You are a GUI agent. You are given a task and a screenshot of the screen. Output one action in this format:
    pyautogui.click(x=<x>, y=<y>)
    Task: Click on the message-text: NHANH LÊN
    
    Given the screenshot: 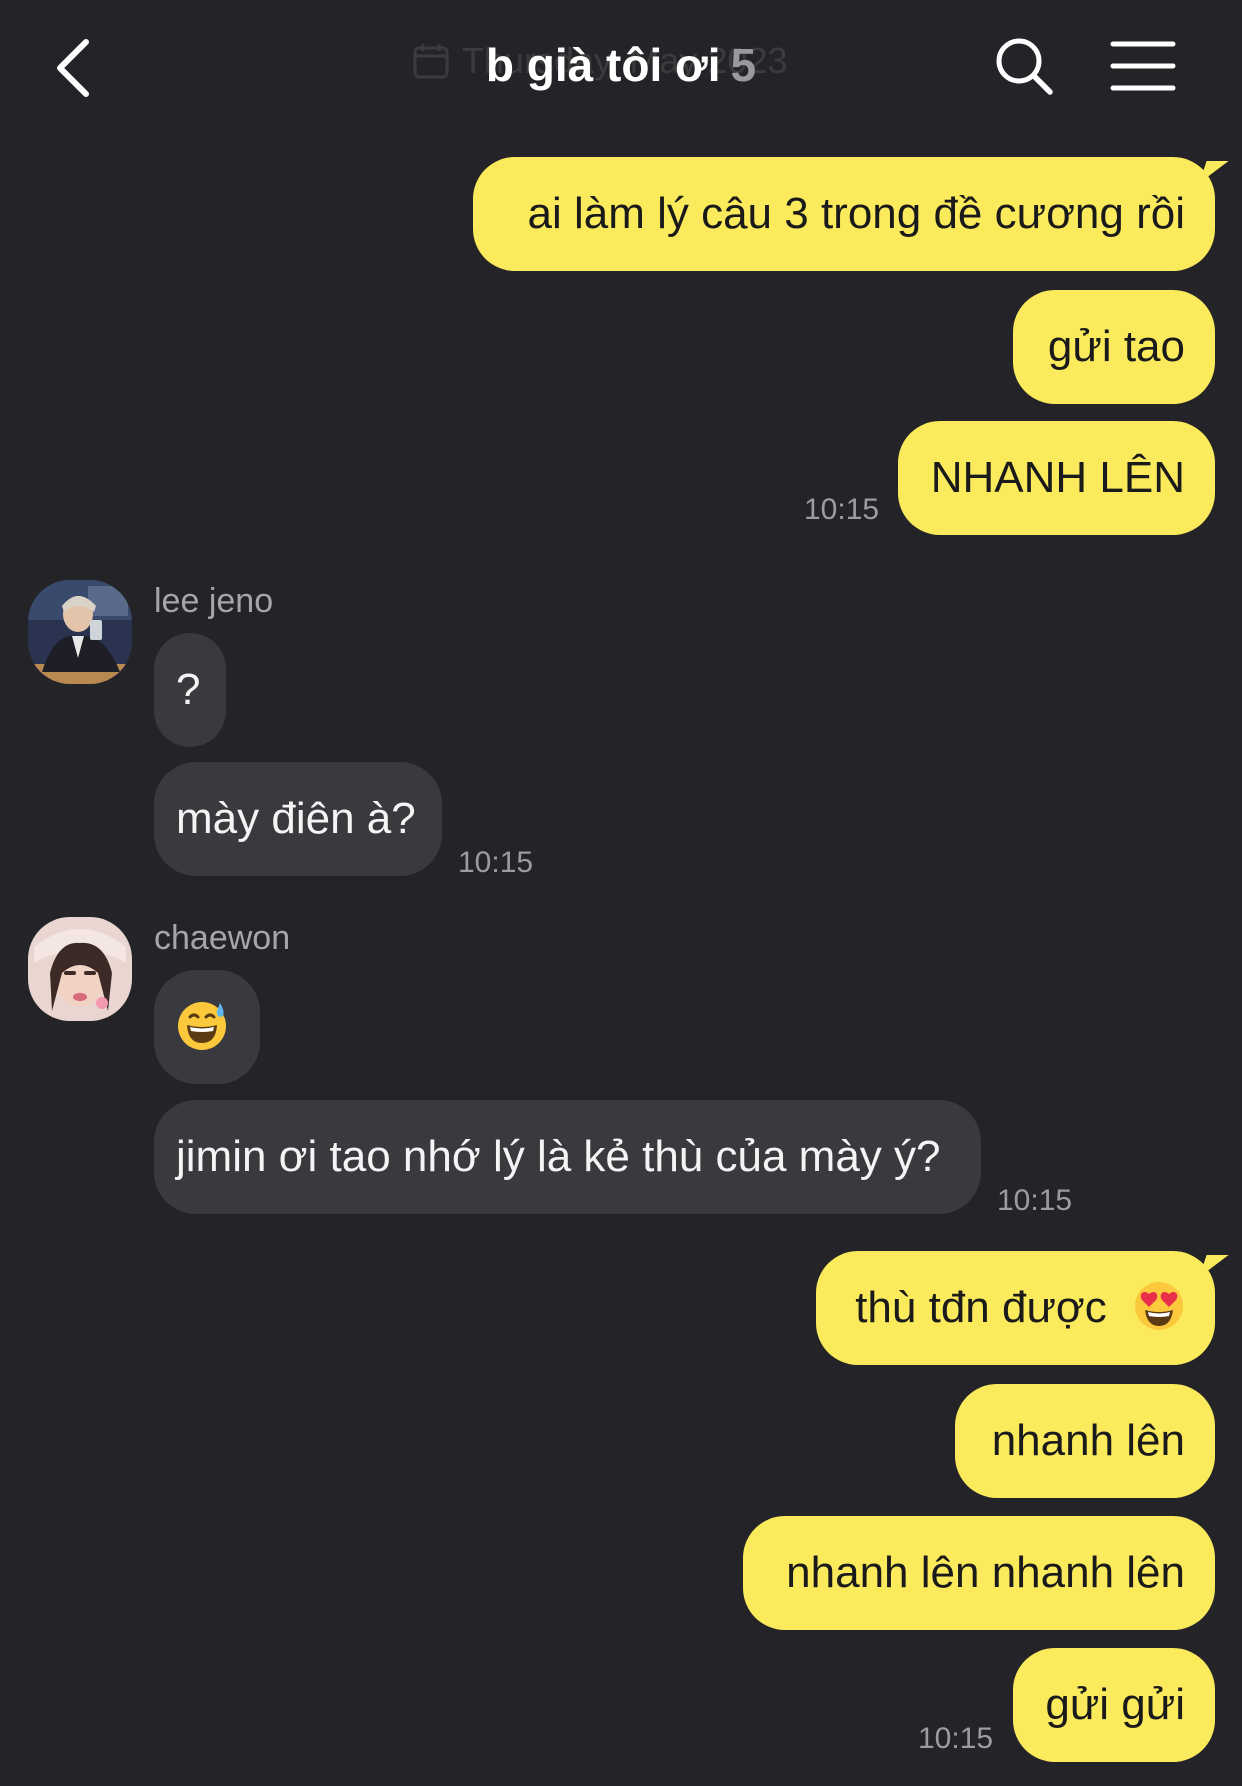 What is the action you would take?
    pyautogui.click(x=1057, y=477)
    